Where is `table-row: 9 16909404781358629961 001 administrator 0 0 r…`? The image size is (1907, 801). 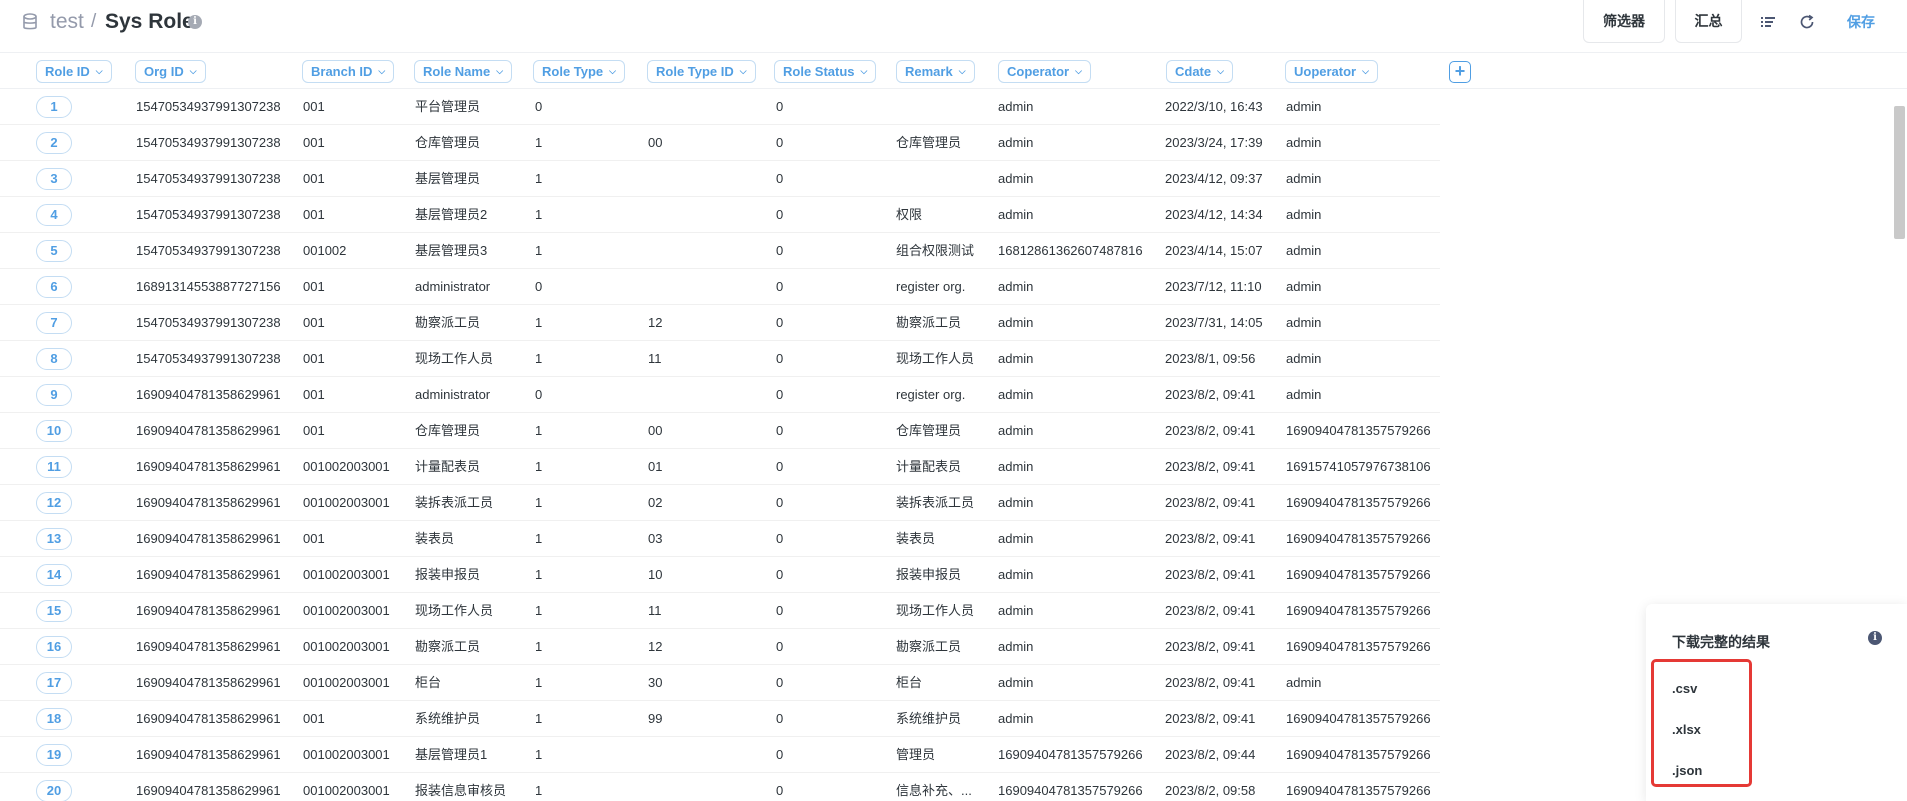 table-row: 9 16909404781358629961 001 administrator 0 0 r… is located at coordinates (720, 395).